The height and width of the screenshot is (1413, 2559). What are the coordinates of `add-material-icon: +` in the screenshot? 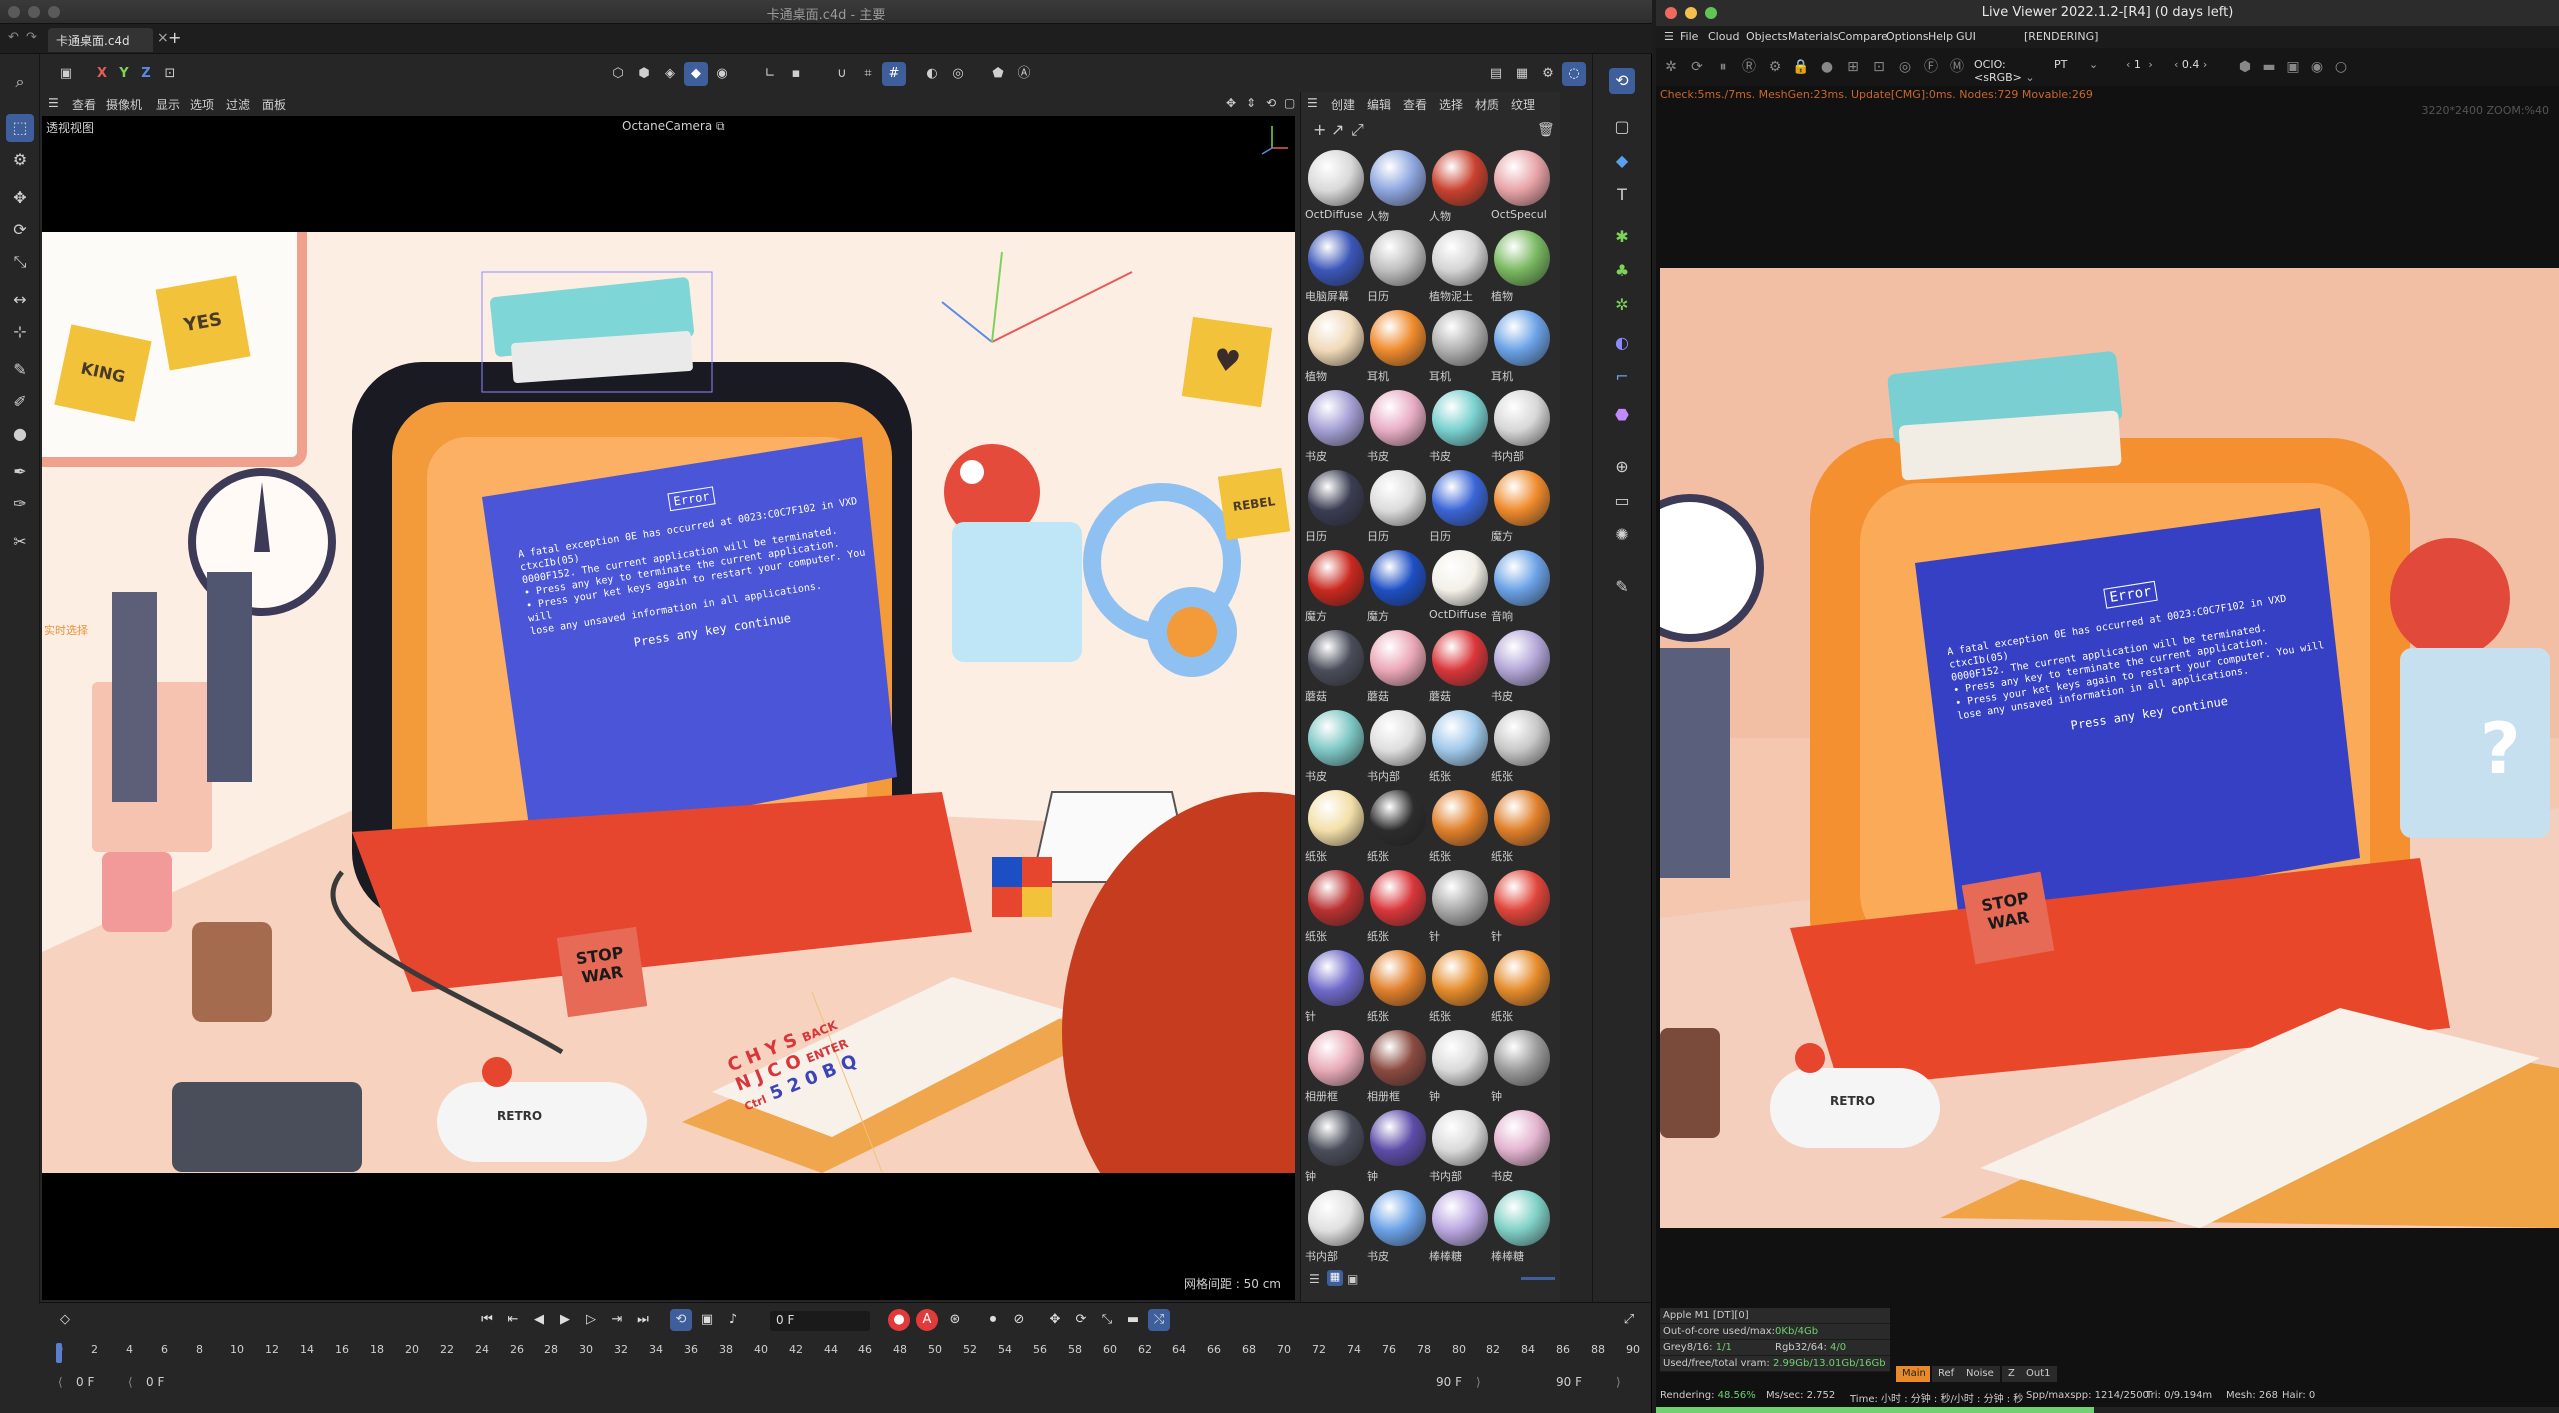 It's located at (1319, 129).